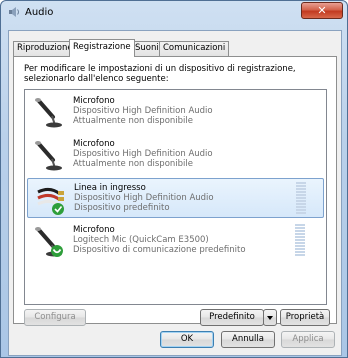  What do you see at coordinates (159, 250) in the screenshot?
I see `device-status: Dispositivo di comunicazione predefinito` at bounding box center [159, 250].